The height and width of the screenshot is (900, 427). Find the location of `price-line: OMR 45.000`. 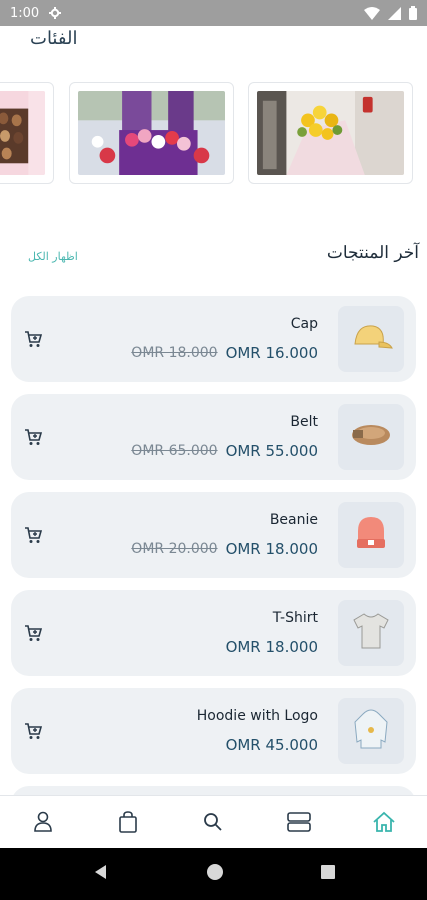

price-line: OMR 45.000 is located at coordinates (272, 745).